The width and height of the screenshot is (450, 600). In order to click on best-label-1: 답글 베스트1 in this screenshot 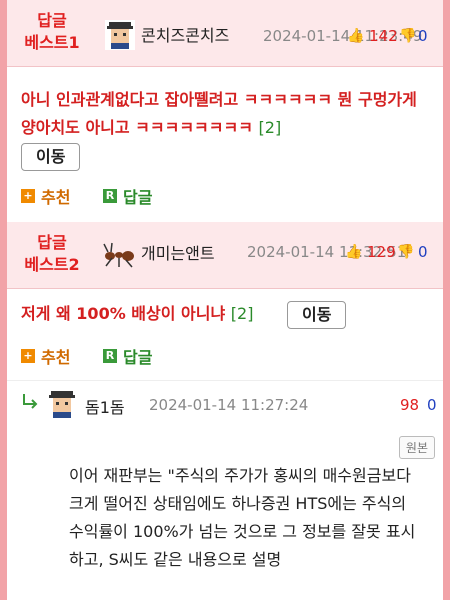, I will do `click(52, 31)`.